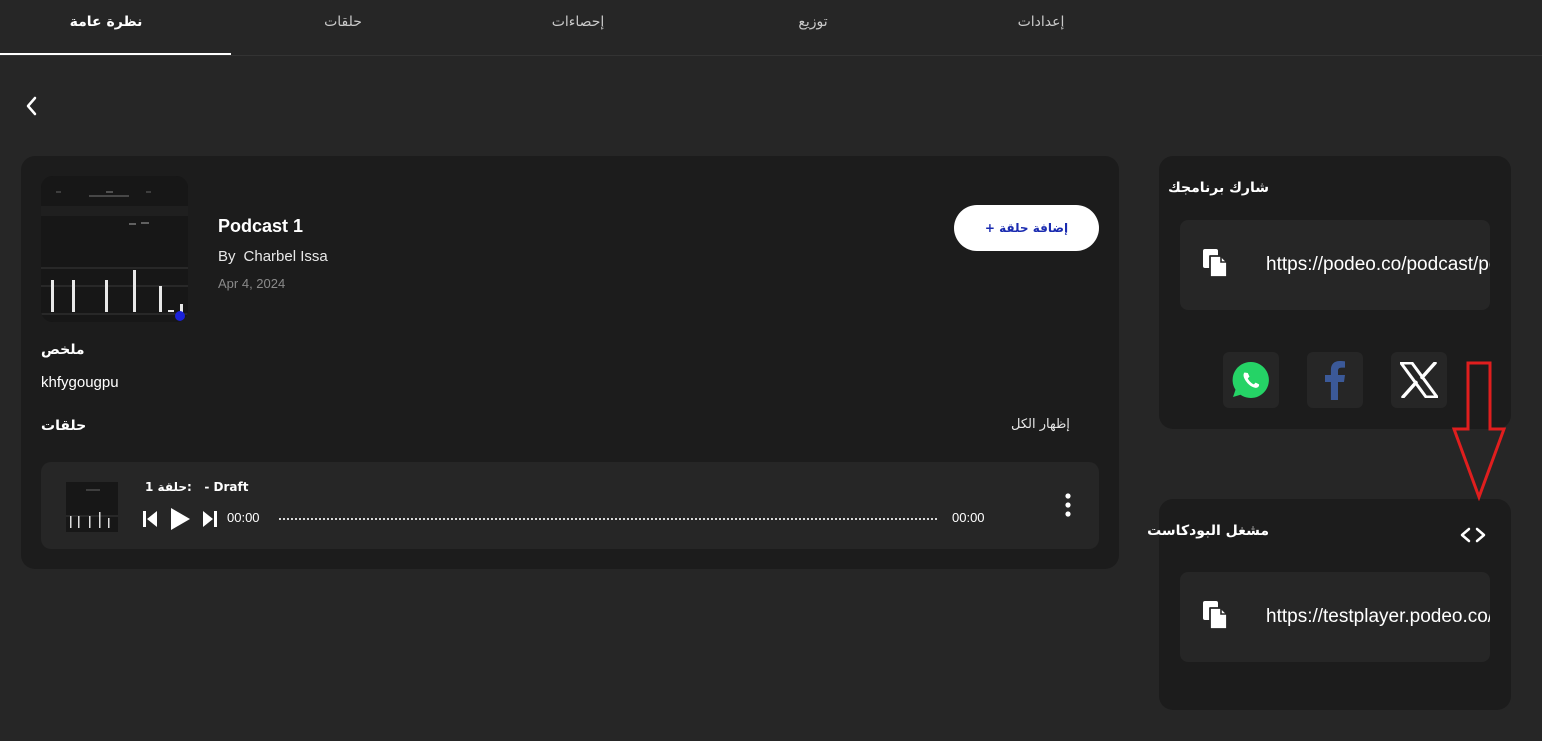 The height and width of the screenshot is (741, 1542). I want to click on facebook-icon, so click(1335, 380).